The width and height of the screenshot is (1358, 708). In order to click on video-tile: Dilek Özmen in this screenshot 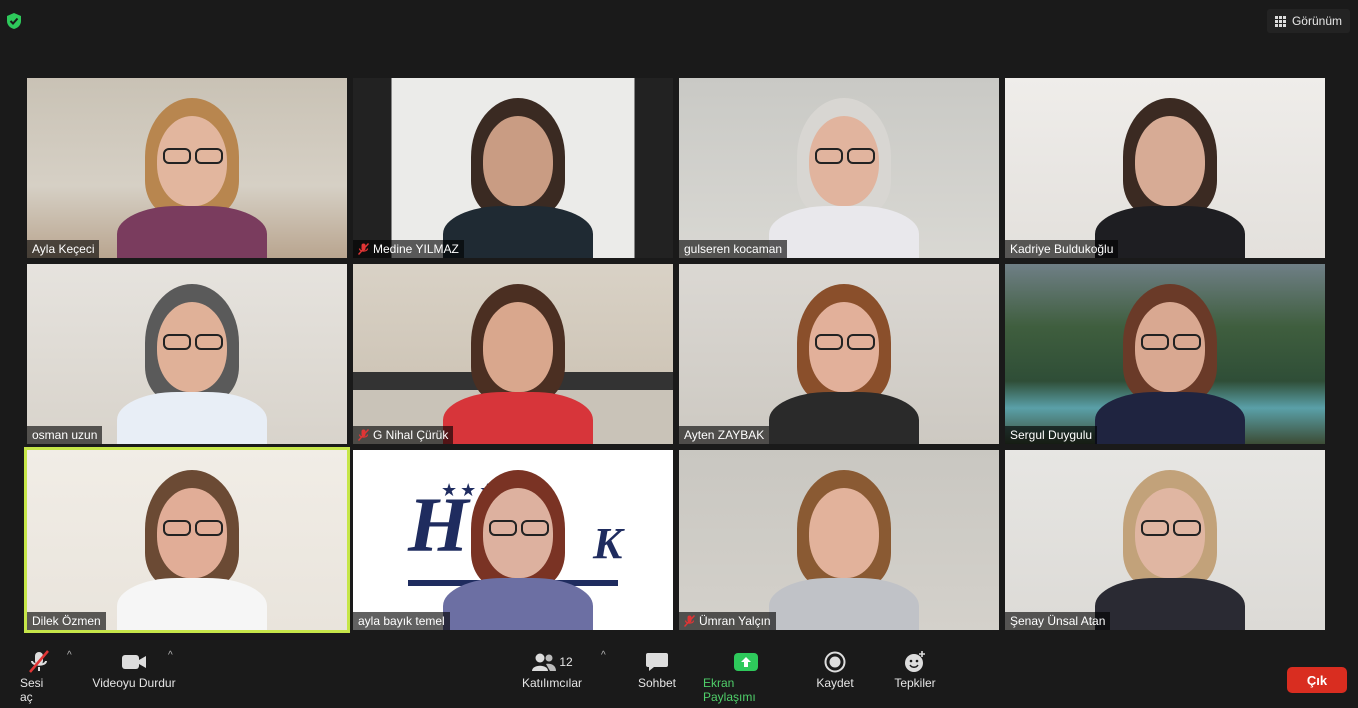, I will do `click(187, 540)`.